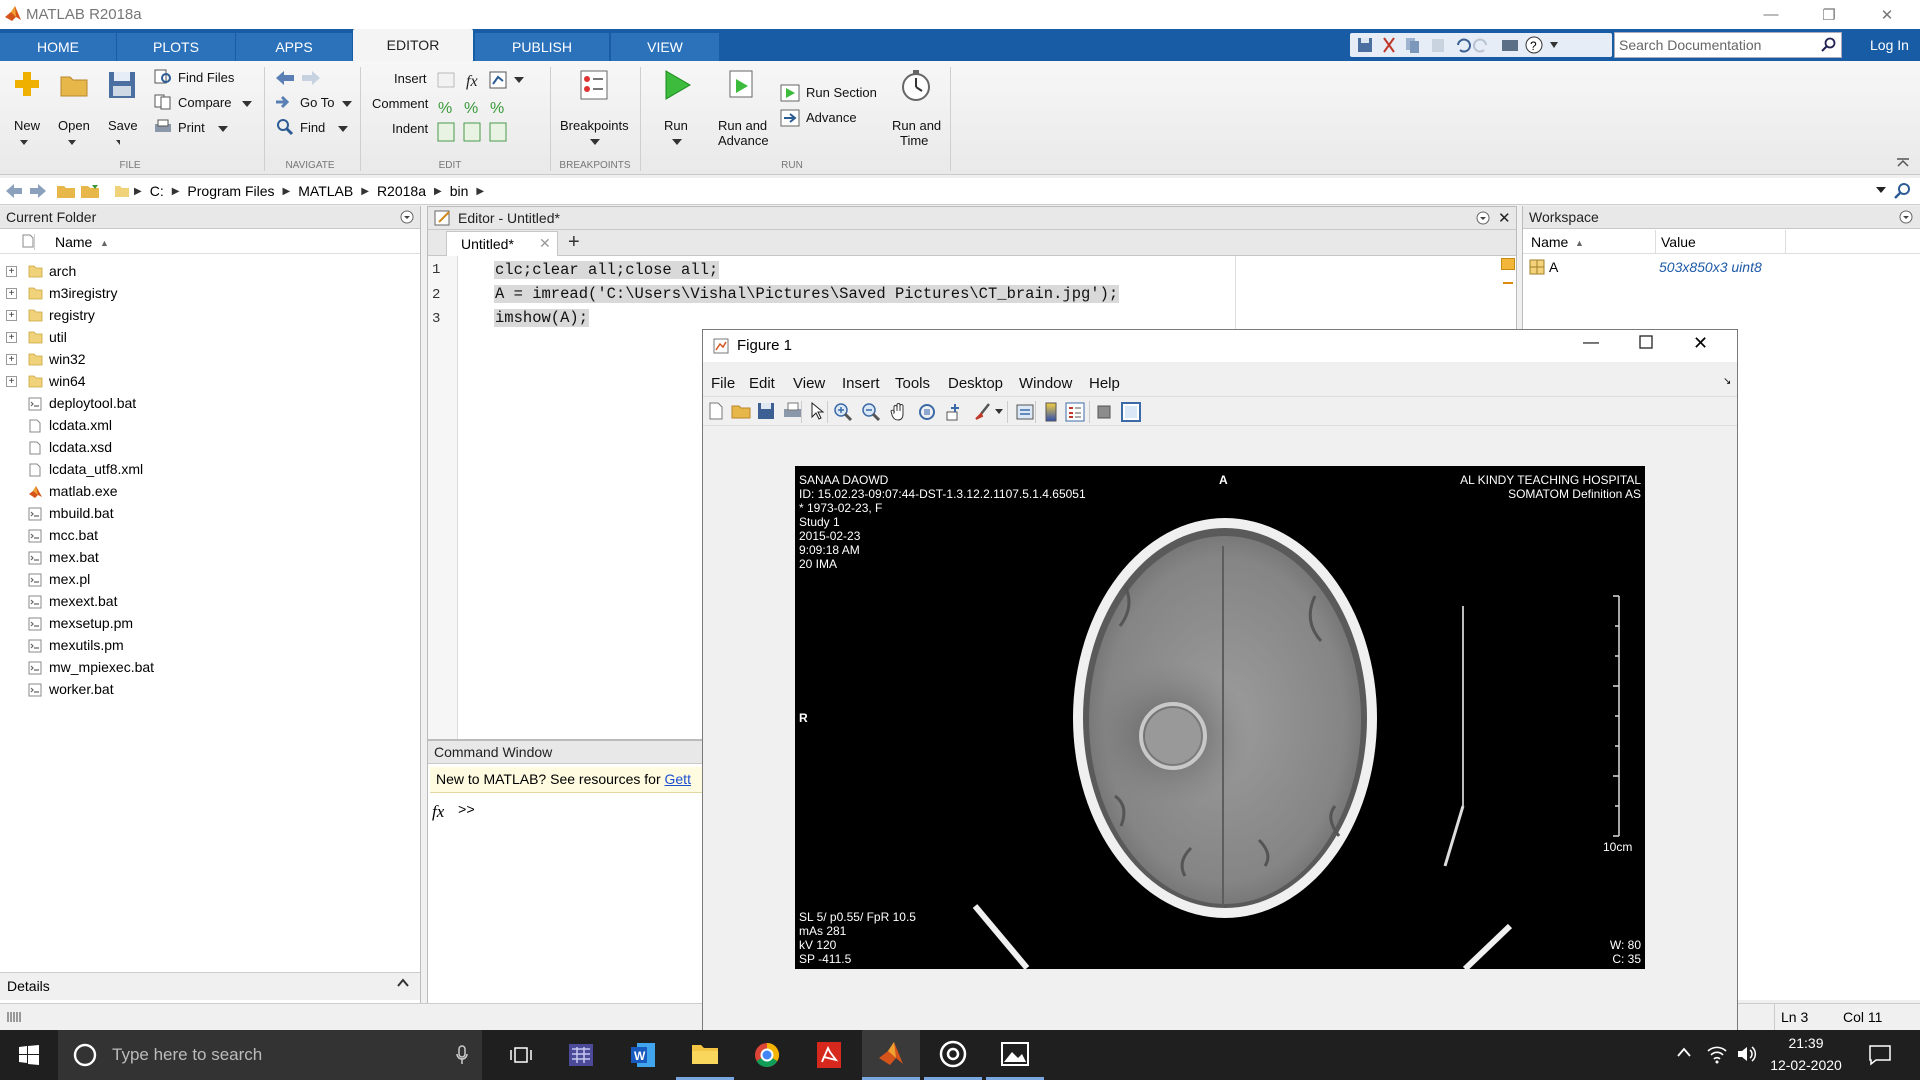 This screenshot has height=1080, width=1920. I want to click on breakpoints-icon, so click(594, 85).